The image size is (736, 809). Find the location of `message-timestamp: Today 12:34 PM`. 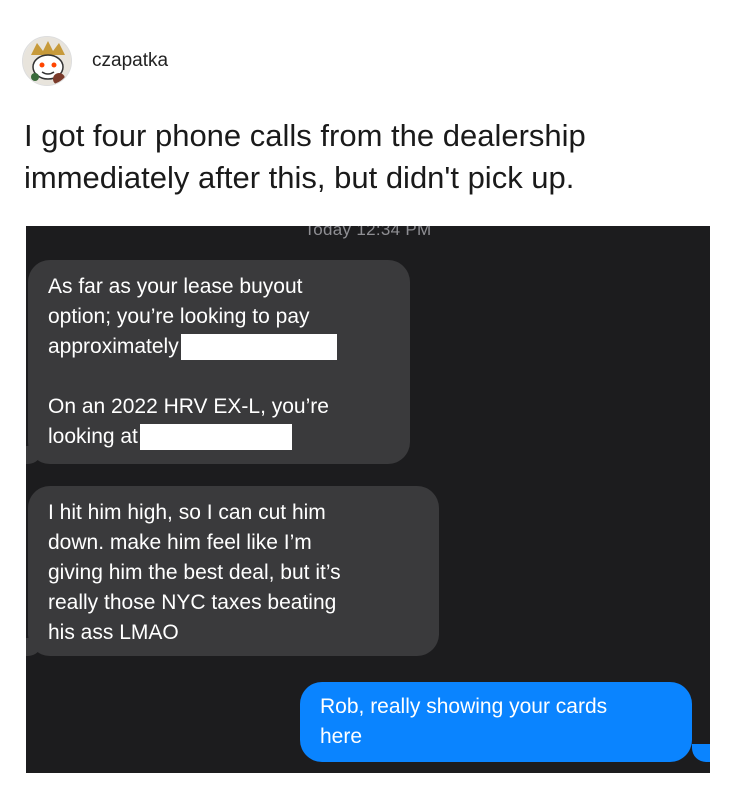

message-timestamp: Today 12:34 PM is located at coordinates (368, 232).